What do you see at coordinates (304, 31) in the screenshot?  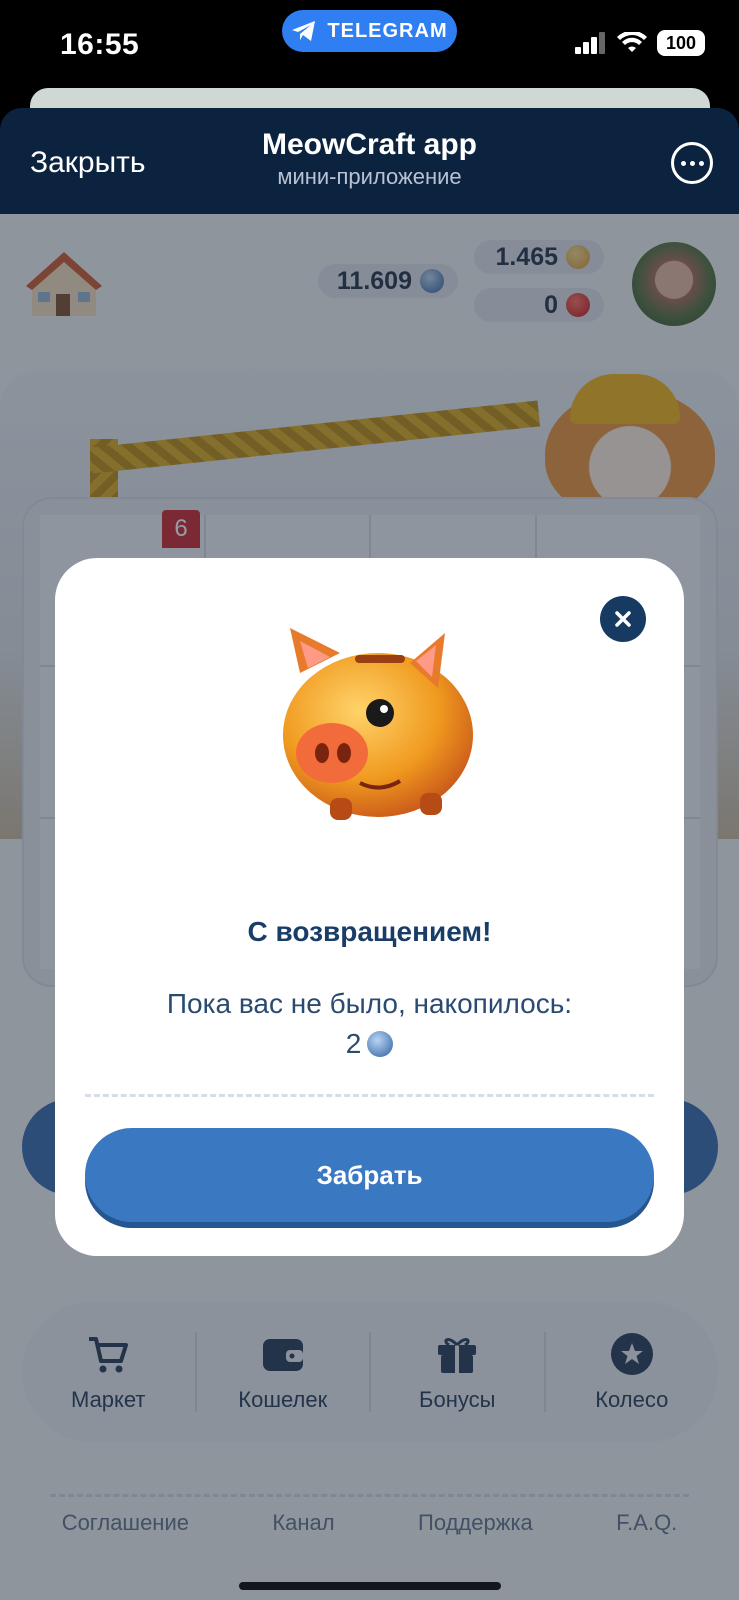 I see `telegram-icon` at bounding box center [304, 31].